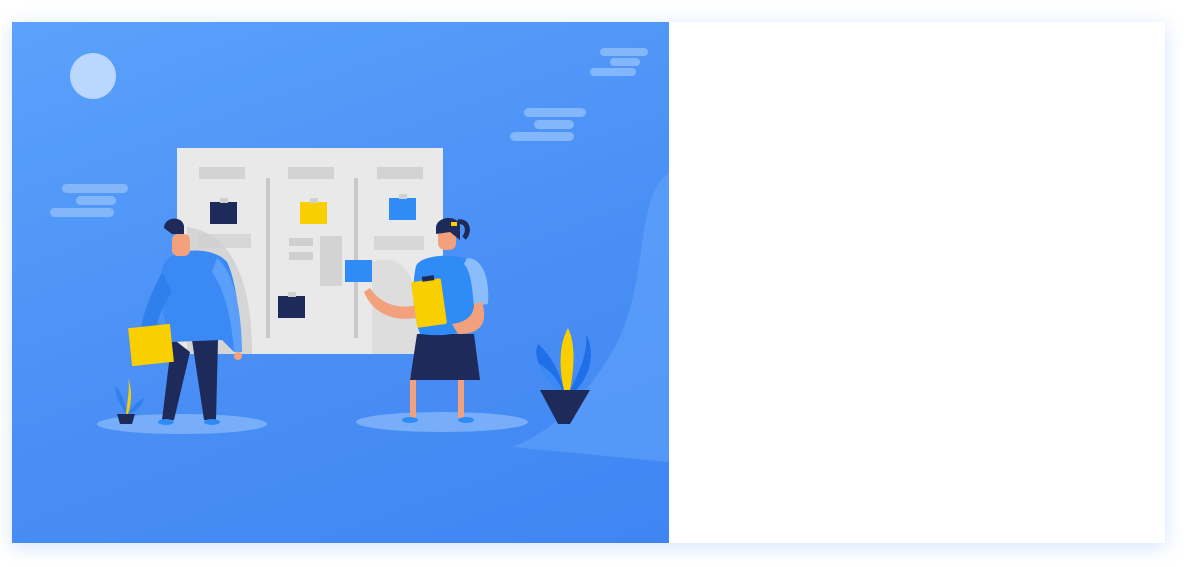  What do you see at coordinates (223, 213) in the screenshot?
I see `sticky-note-navy` at bounding box center [223, 213].